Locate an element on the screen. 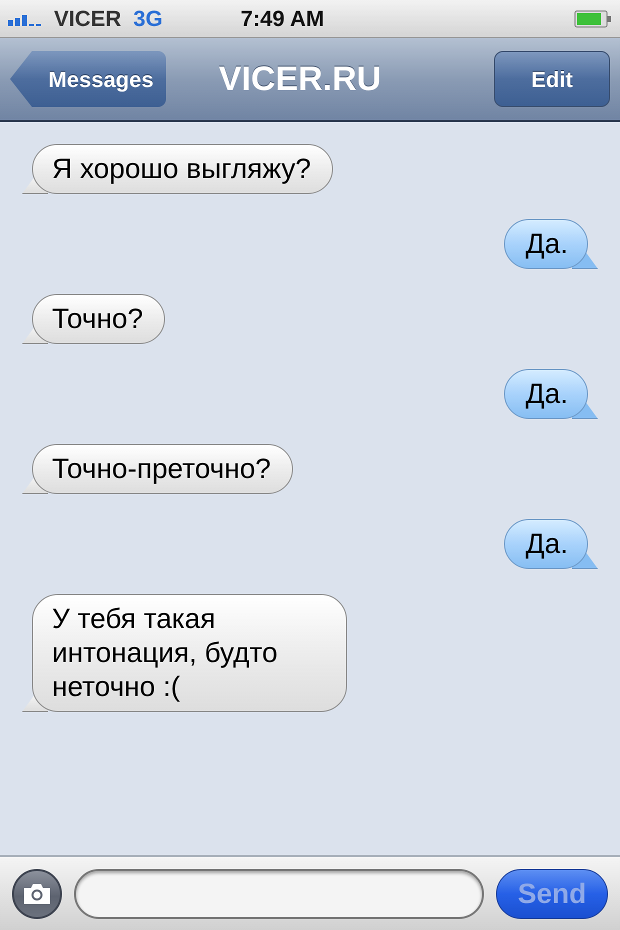 Image resolution: width=620 pixels, height=930 pixels. message-input-field is located at coordinates (279, 893).